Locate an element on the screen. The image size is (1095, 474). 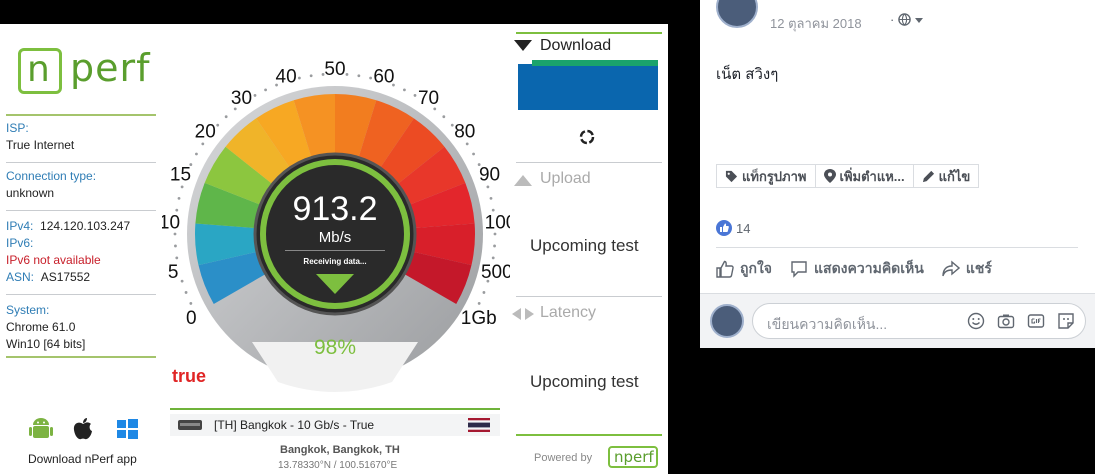
emoji-icon is located at coordinates (976, 321).